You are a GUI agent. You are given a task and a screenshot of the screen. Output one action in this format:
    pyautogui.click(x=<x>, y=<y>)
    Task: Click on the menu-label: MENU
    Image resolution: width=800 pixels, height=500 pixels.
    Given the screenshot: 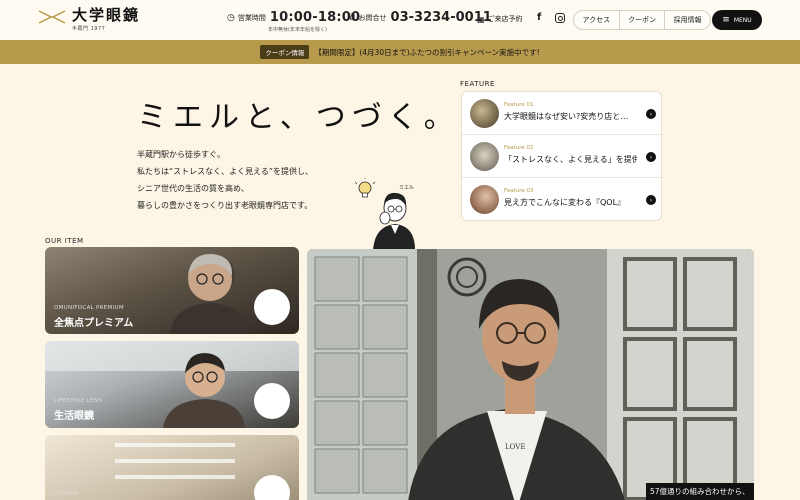 What is the action you would take?
    pyautogui.click(x=742, y=20)
    